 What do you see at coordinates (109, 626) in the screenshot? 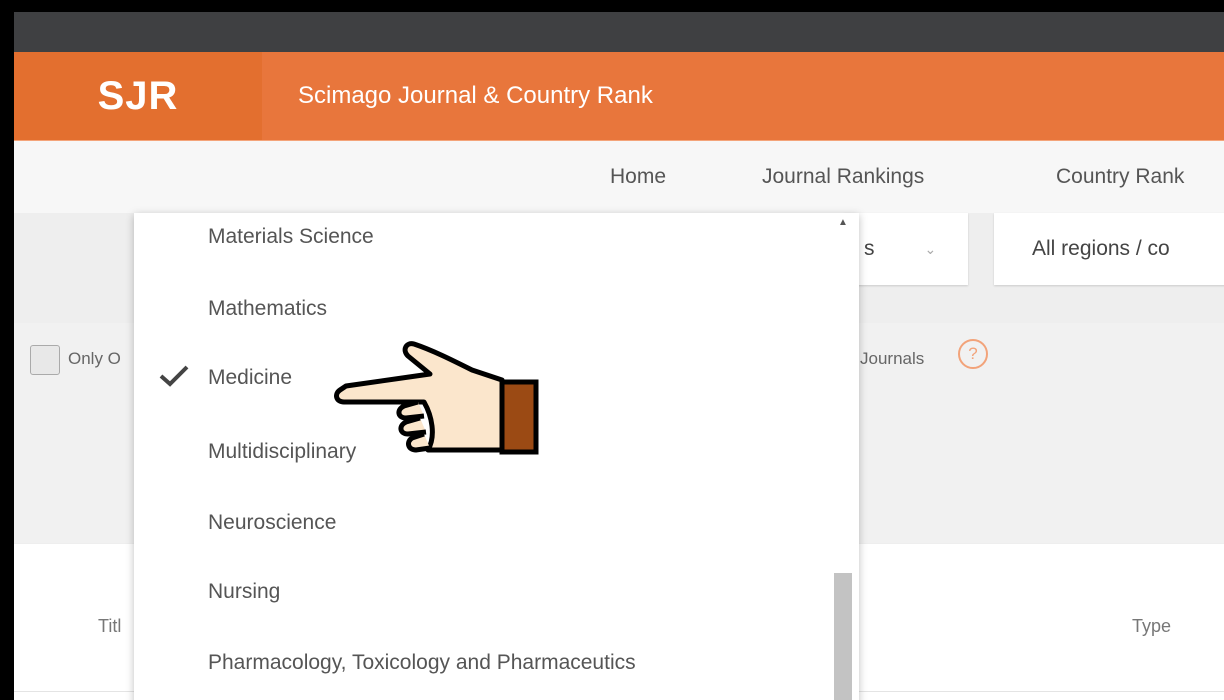
I see `column-title: Titl` at bounding box center [109, 626].